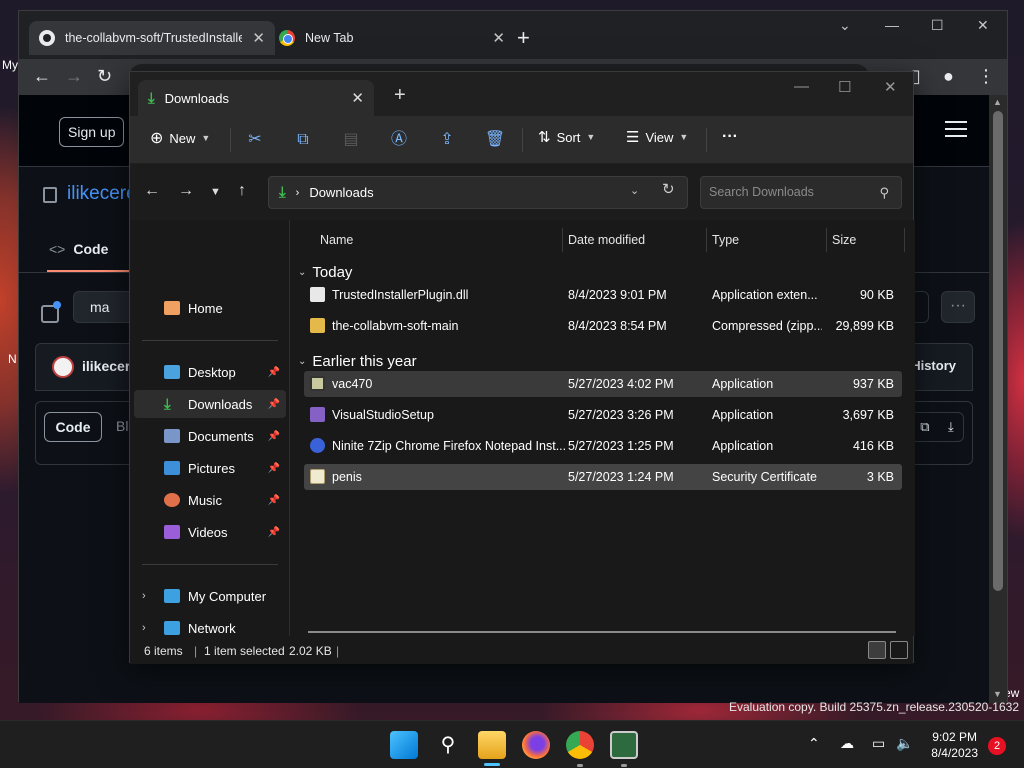 The image size is (1024, 768). What do you see at coordinates (122, 426) in the screenshot?
I see `blame-view-button: Bl` at bounding box center [122, 426].